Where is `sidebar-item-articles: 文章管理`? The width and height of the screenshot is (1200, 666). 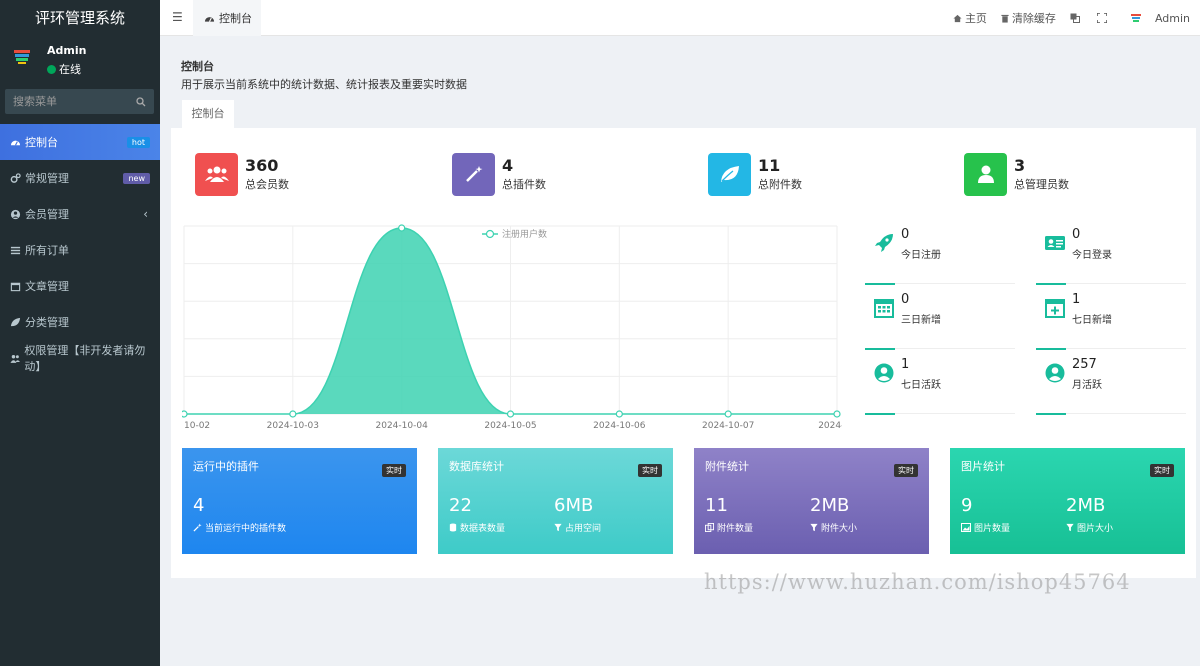 sidebar-item-articles: 文章管理 is located at coordinates (80, 286).